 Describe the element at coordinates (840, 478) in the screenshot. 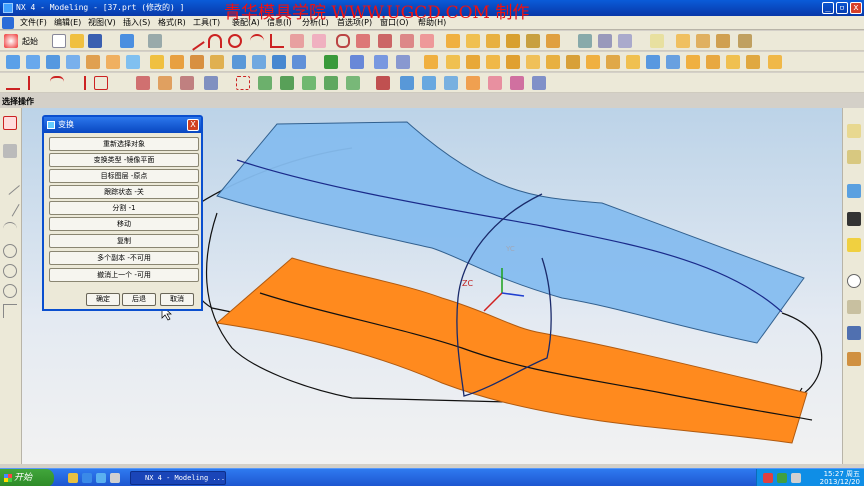

I see `clock: 15:27 周五 2013/12/20` at that location.